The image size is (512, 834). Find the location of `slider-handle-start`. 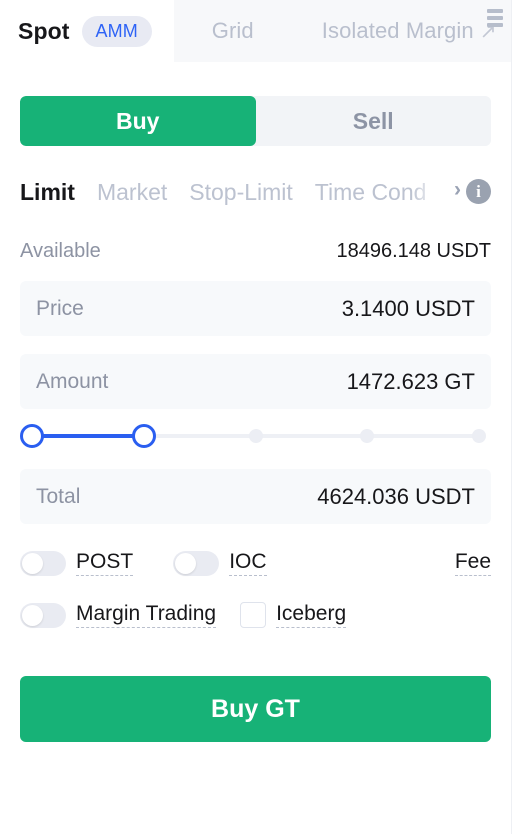

slider-handle-start is located at coordinates (32, 436).